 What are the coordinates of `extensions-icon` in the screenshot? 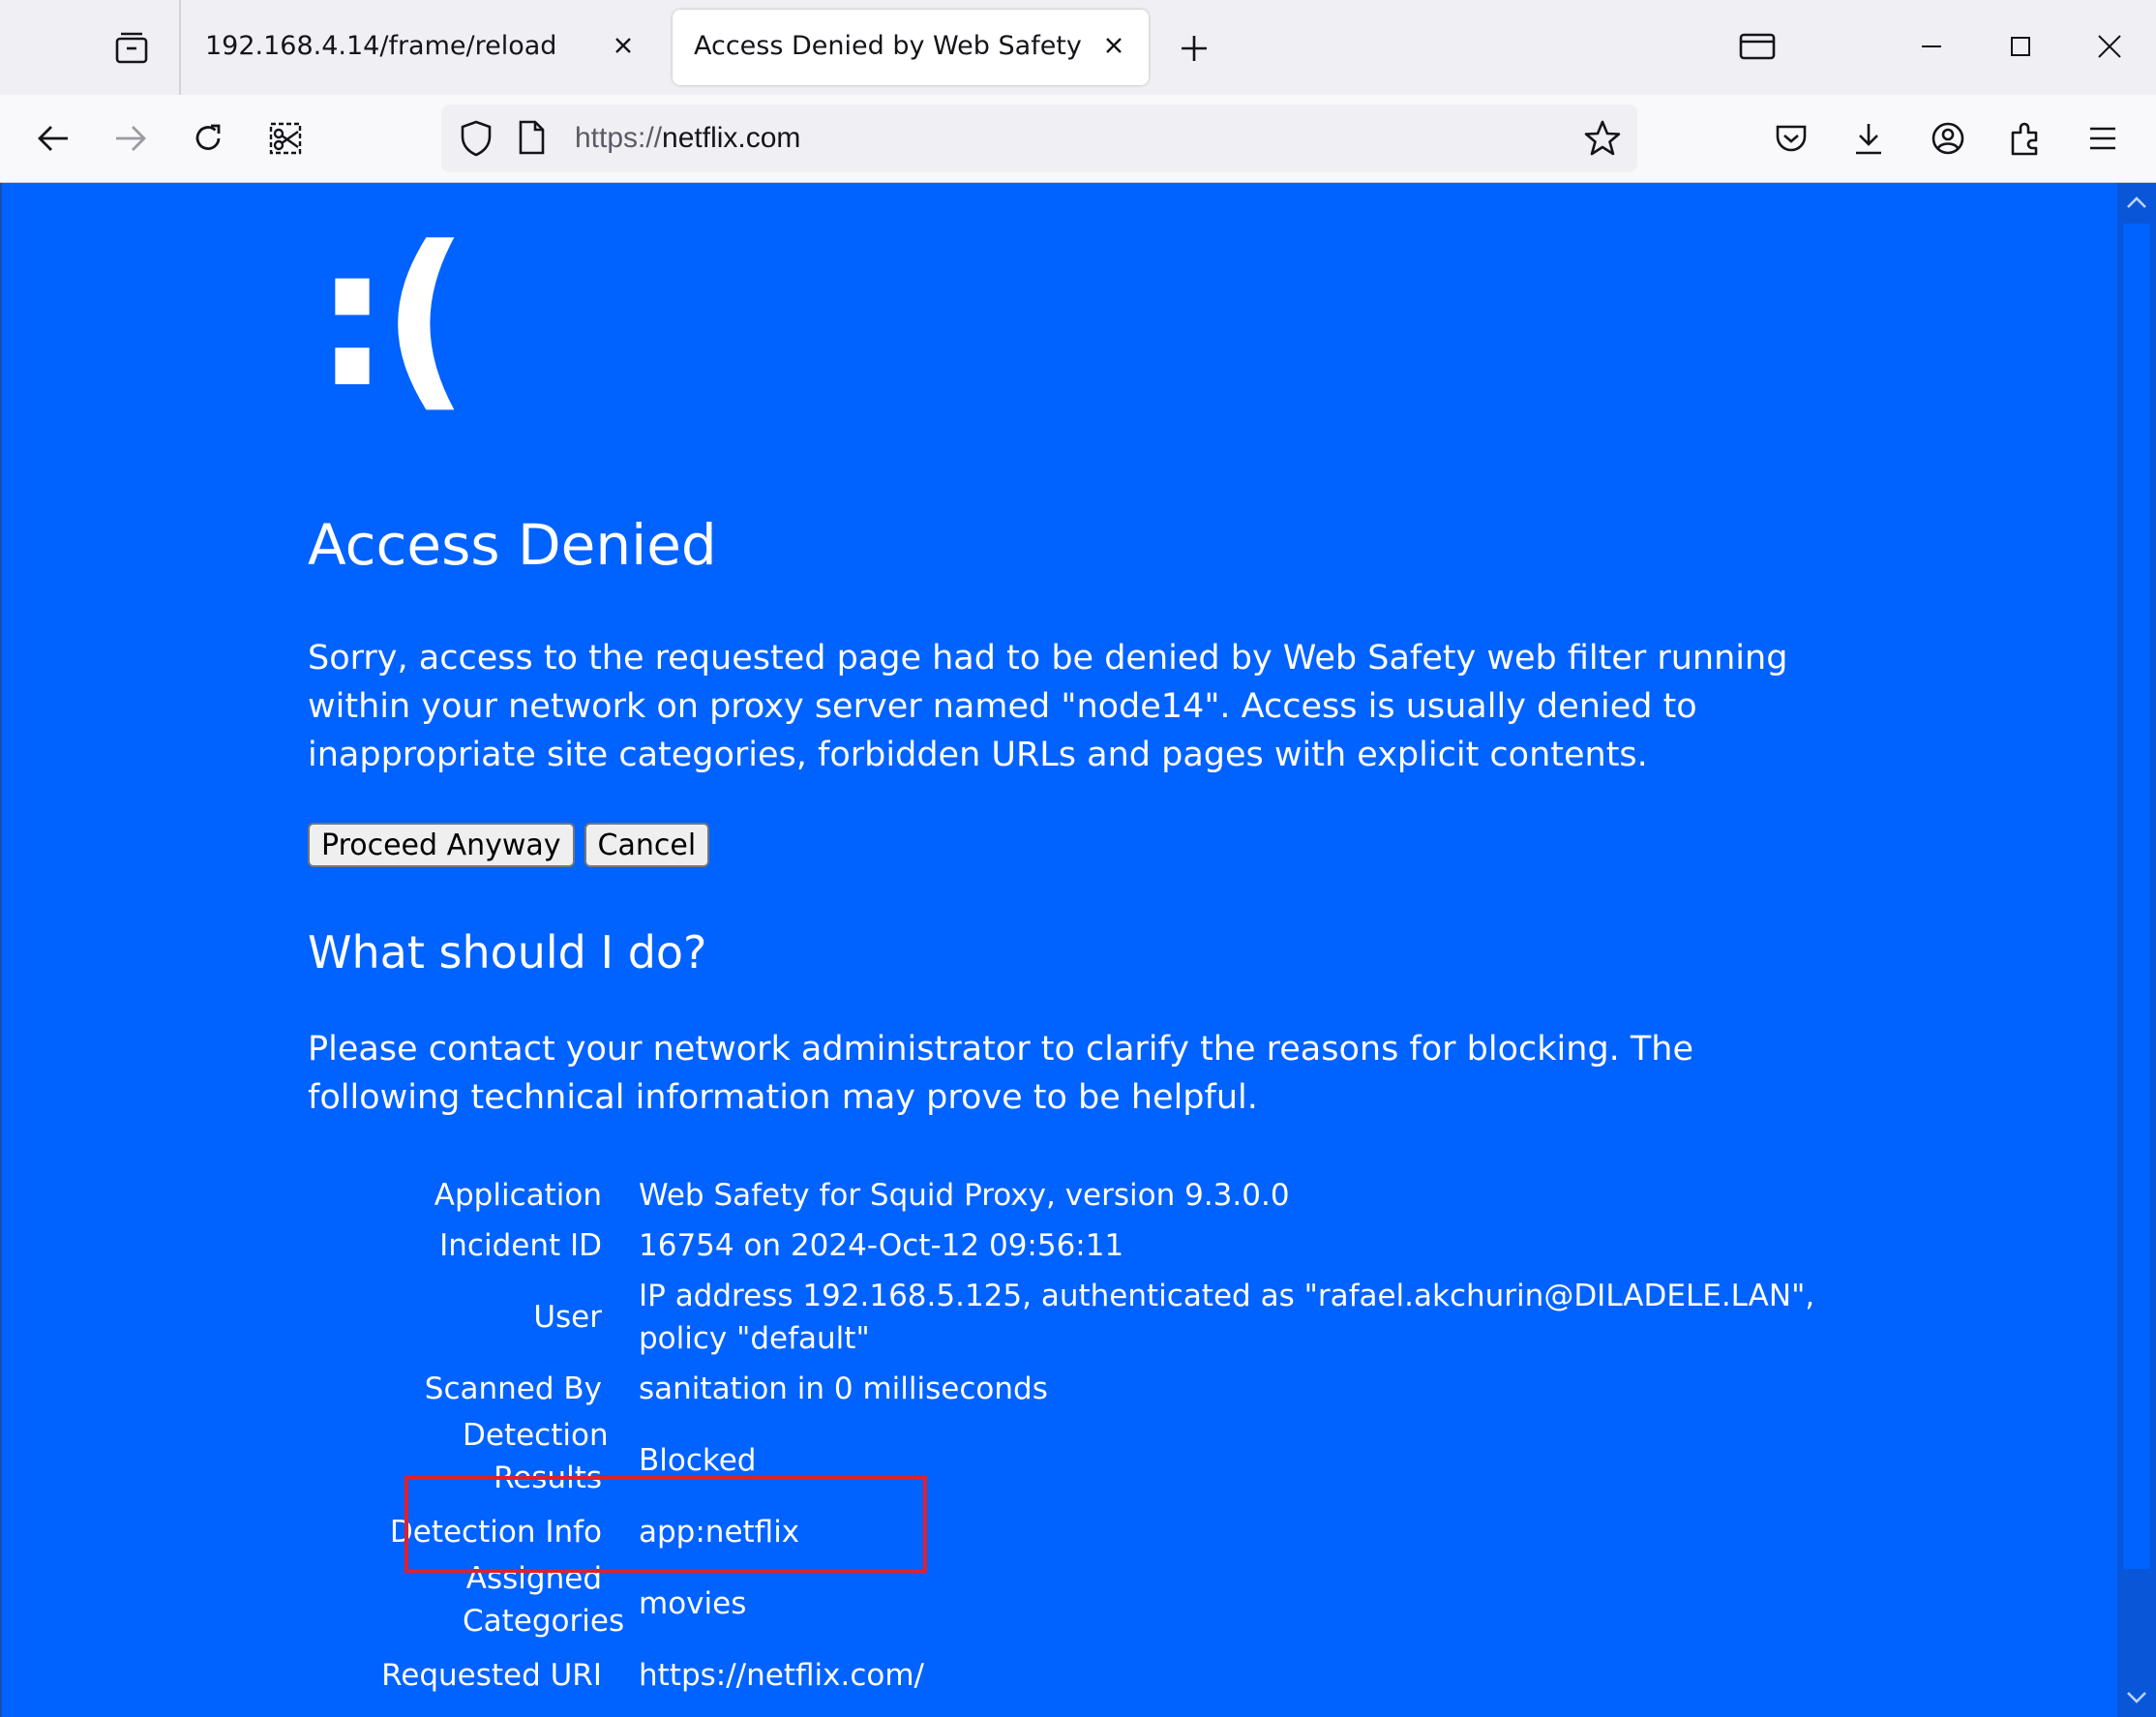 It's located at (2024, 139).